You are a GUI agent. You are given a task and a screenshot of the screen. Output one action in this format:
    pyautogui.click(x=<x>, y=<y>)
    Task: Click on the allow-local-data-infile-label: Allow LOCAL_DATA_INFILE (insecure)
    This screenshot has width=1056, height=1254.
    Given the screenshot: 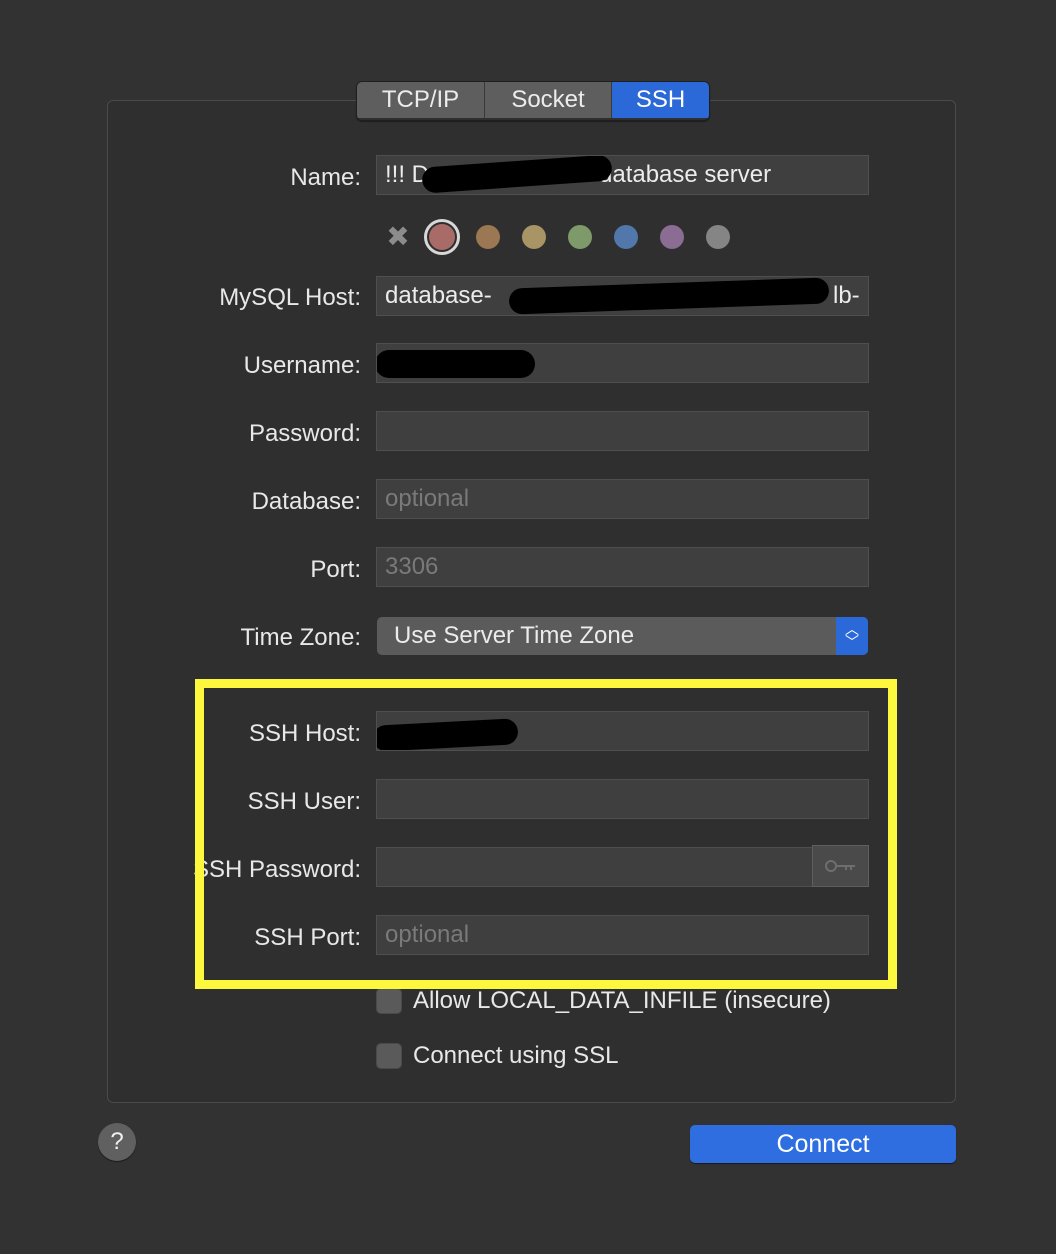 What is the action you would take?
    pyautogui.click(x=622, y=1000)
    